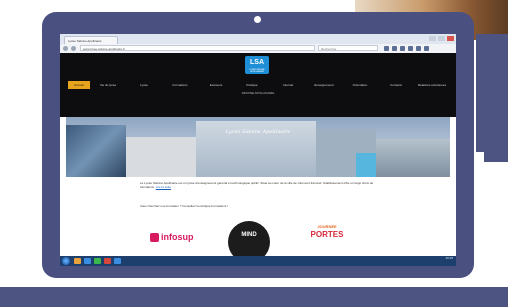 This screenshot has height=307, width=508. I want to click on media-icon, so click(97, 261).